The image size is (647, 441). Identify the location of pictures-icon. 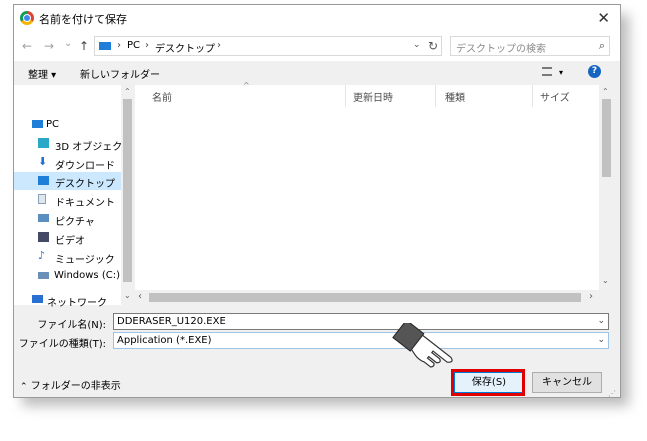
(43, 218).